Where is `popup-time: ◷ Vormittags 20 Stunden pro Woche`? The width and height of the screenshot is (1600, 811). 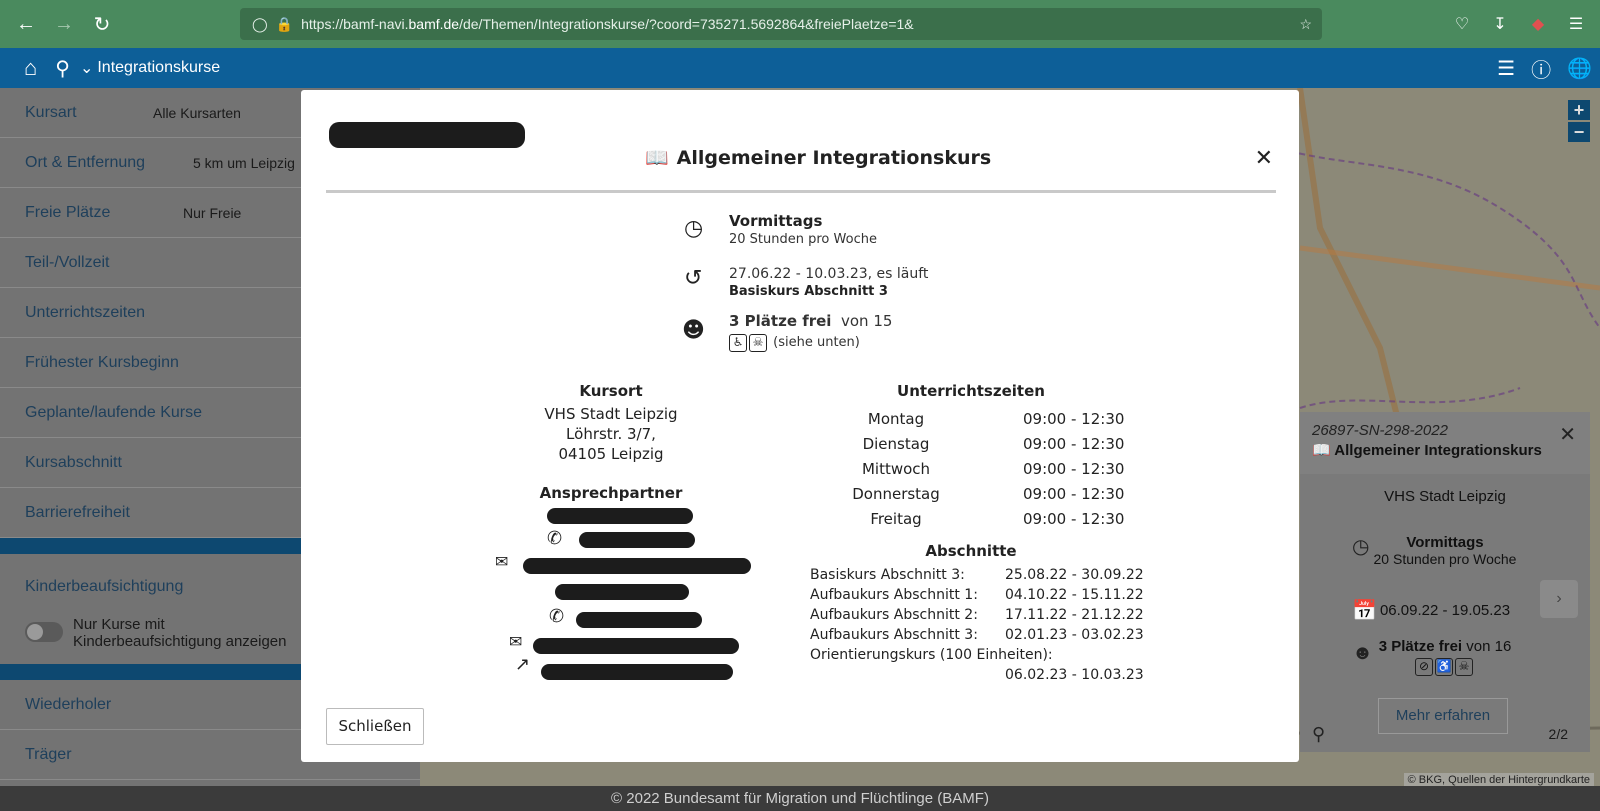
popup-time: ◷ Vormittags 20 Stunden pro Woche is located at coordinates (1445, 550).